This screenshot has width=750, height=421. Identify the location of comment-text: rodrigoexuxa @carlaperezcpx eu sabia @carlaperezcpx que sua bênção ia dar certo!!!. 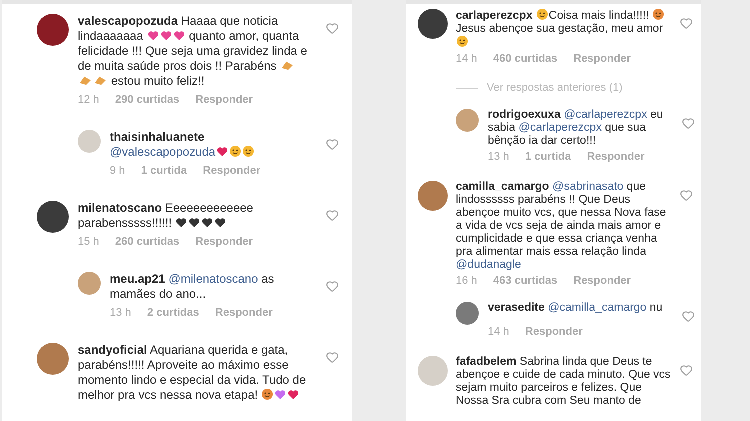
(576, 128).